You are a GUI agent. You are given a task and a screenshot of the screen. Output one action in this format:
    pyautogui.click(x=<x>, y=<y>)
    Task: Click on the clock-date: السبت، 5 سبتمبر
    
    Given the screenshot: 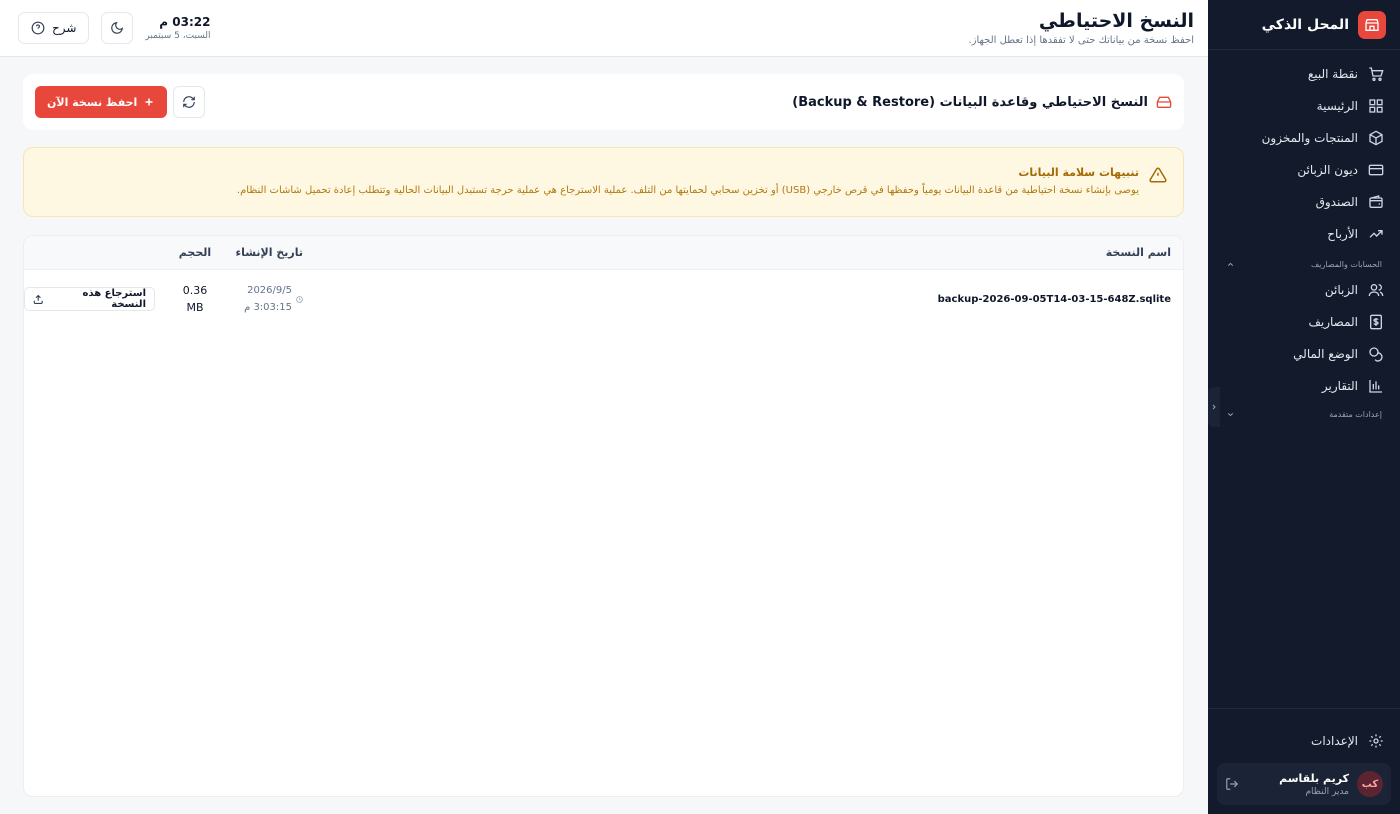 What is the action you would take?
    pyautogui.click(x=178, y=36)
    